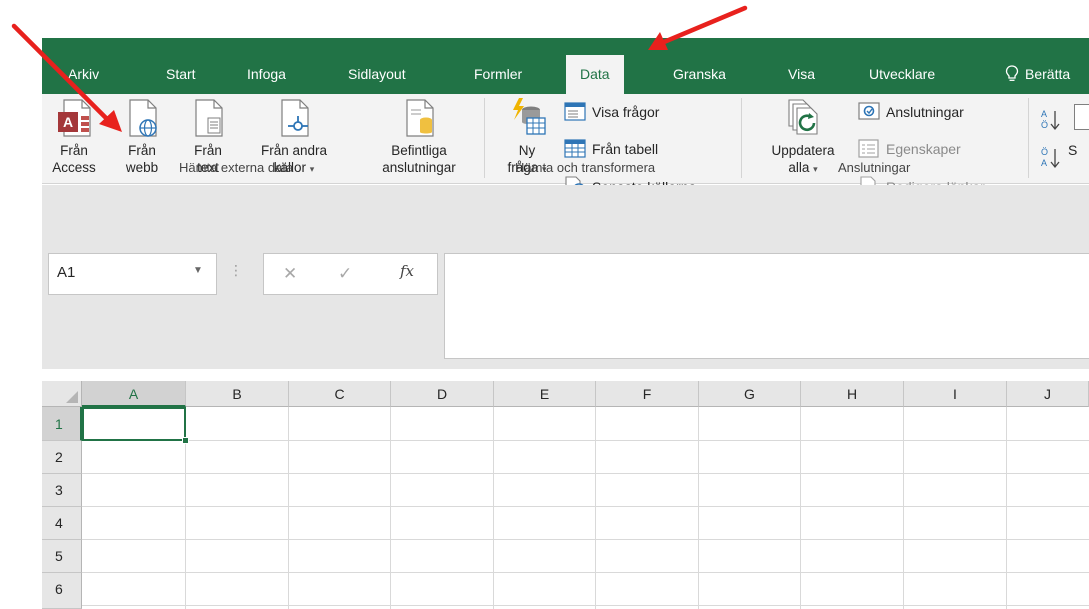 The width and height of the screenshot is (1089, 609). Describe the element at coordinates (575, 148) in the screenshot. I see `table-icon` at that location.